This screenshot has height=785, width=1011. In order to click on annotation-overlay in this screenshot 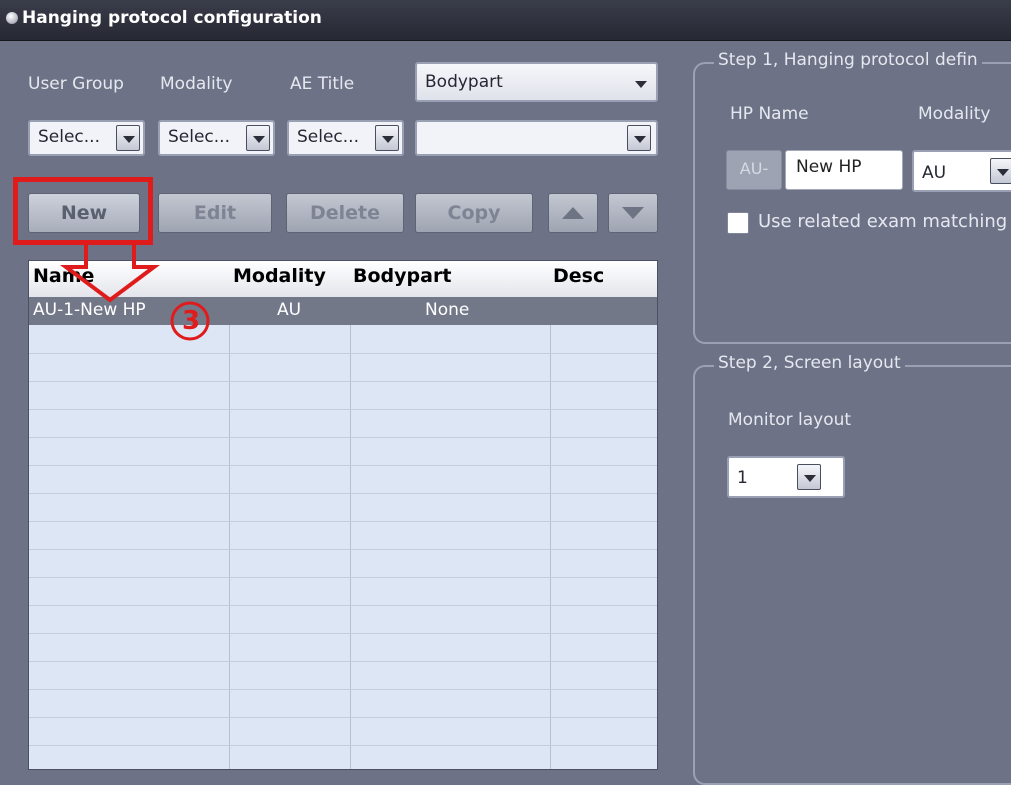, I will do `click(135, 293)`.